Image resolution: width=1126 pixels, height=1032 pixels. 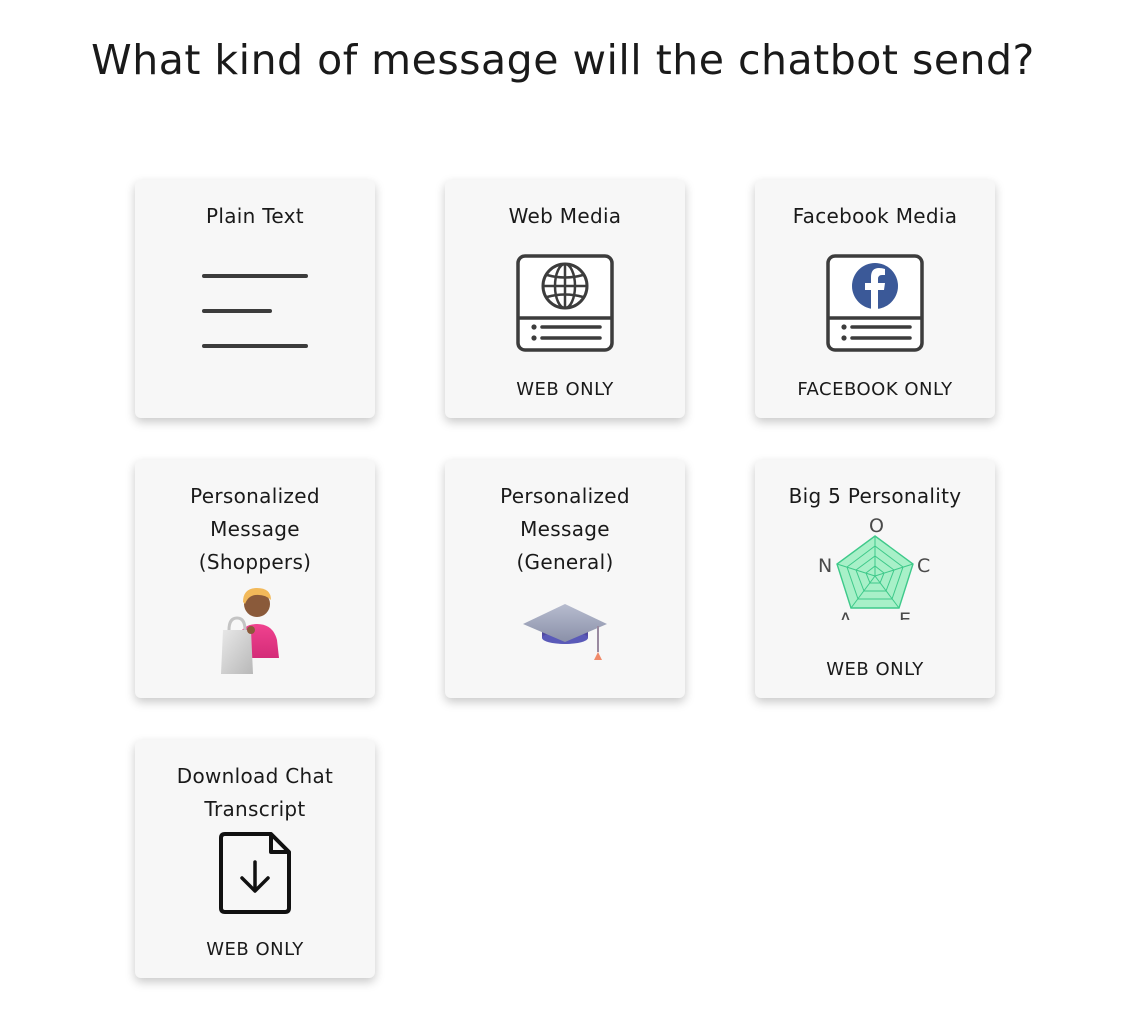 I want to click on card-title: Plain Text, so click(x=255, y=216).